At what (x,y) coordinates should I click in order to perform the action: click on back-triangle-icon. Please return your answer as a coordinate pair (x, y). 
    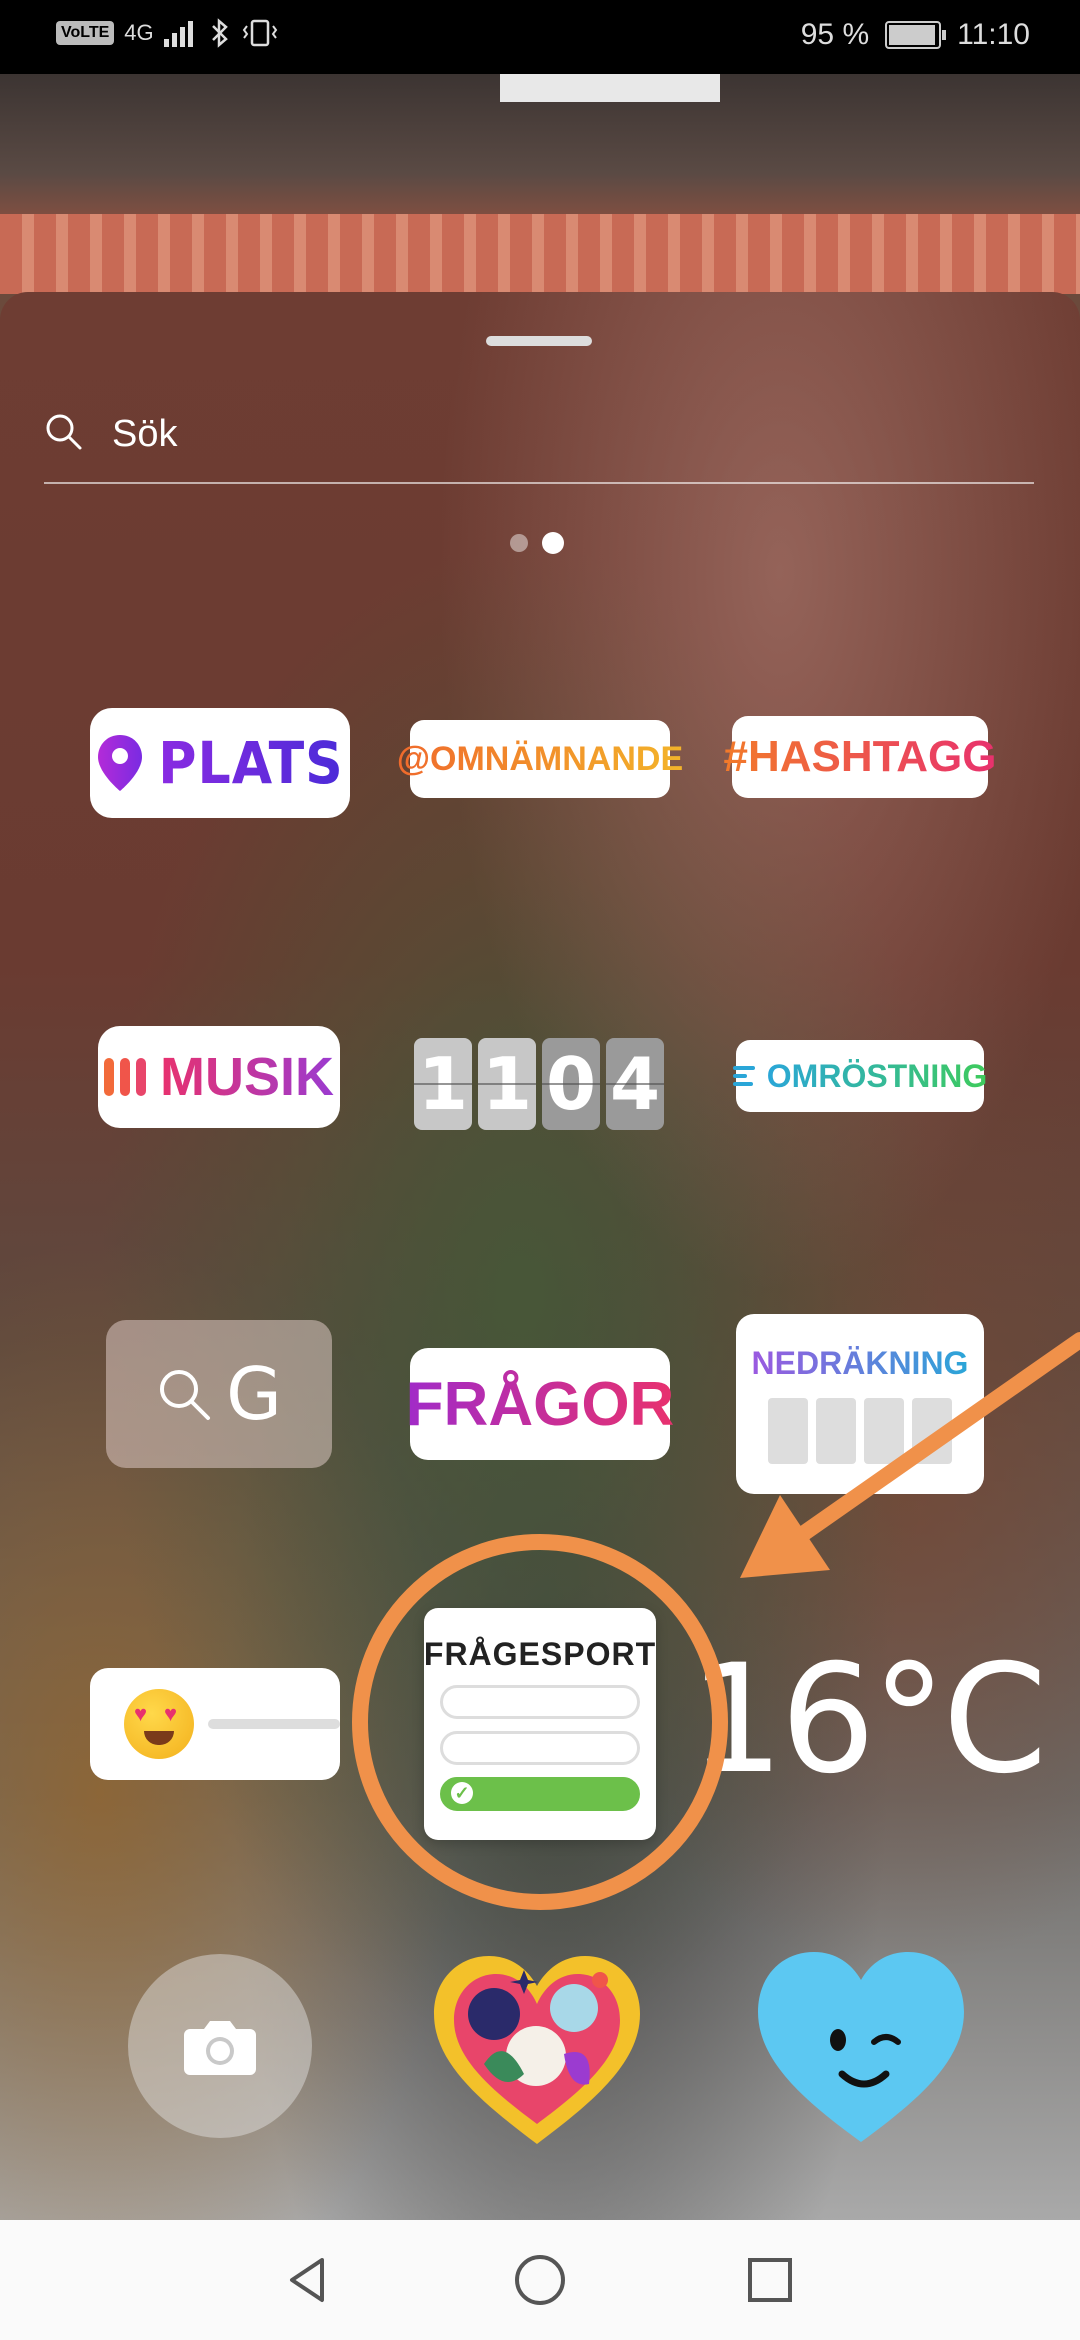
    Looking at the image, I should click on (307, 2280).